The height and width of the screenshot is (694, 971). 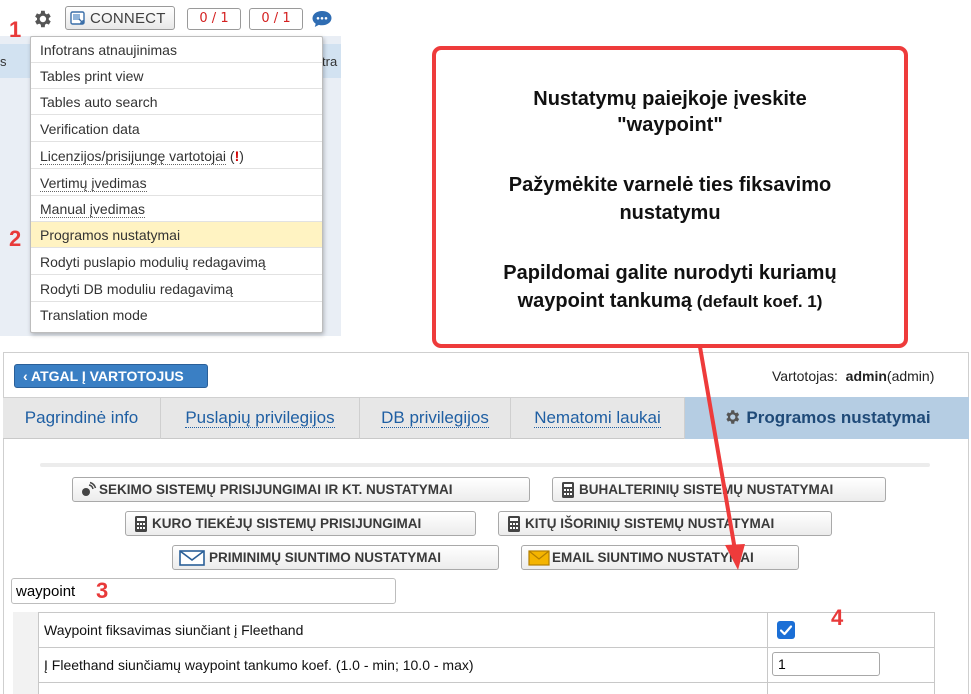 I want to click on menu-item-label: Verification data, so click(x=90, y=129).